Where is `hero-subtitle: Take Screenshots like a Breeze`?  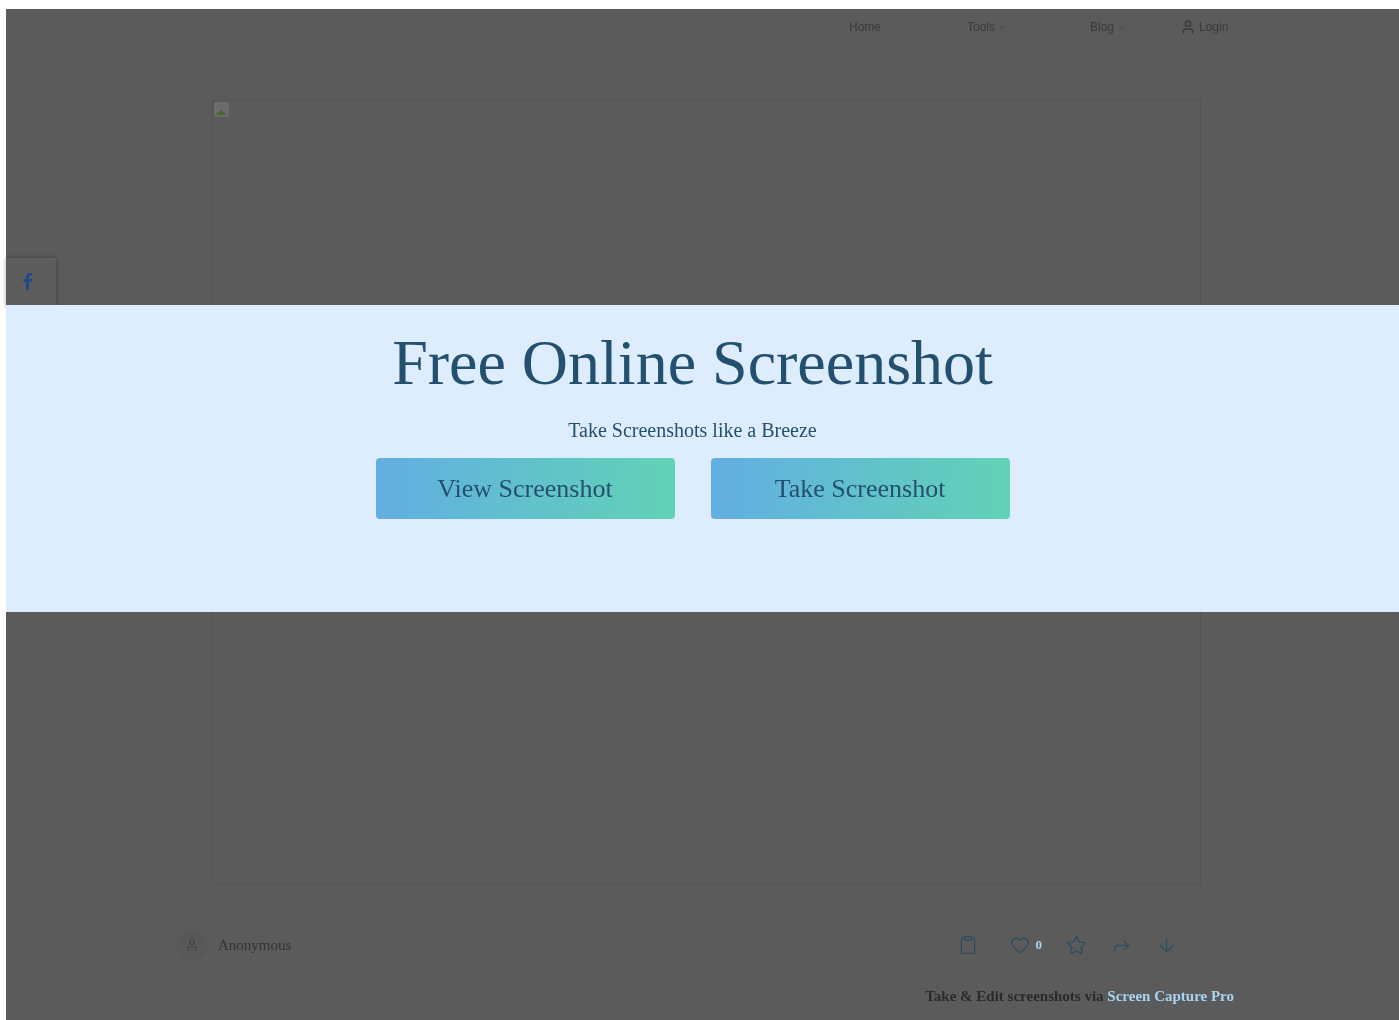
hero-subtitle: Take Screenshots like a Breeze is located at coordinates (692, 430).